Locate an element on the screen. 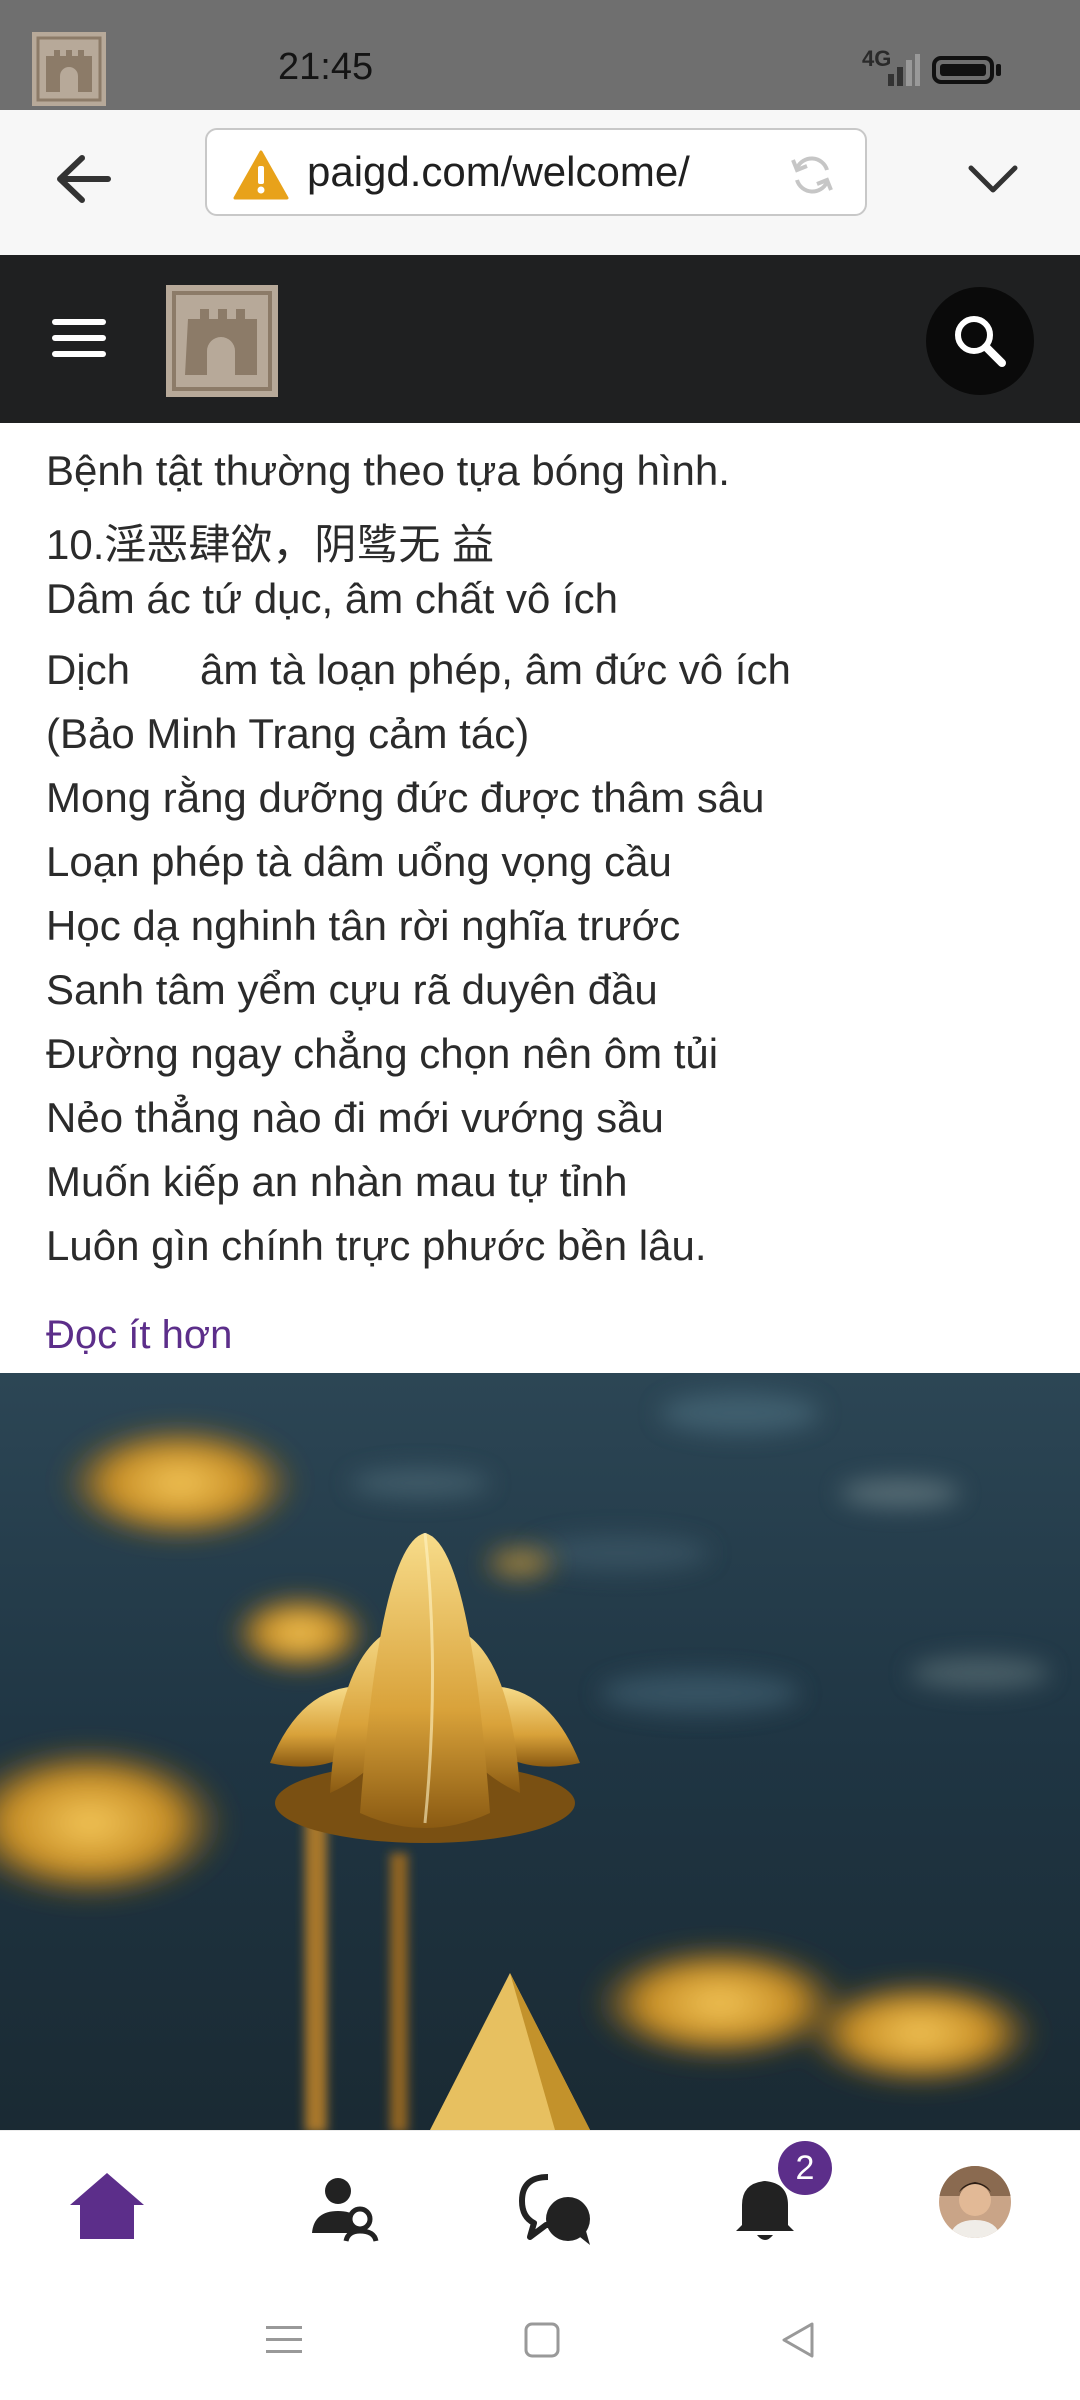 The width and height of the screenshot is (1080, 2400). verse-line: Muốn kiếp an nhàn mau tự tỉnh is located at coordinates (337, 1181).